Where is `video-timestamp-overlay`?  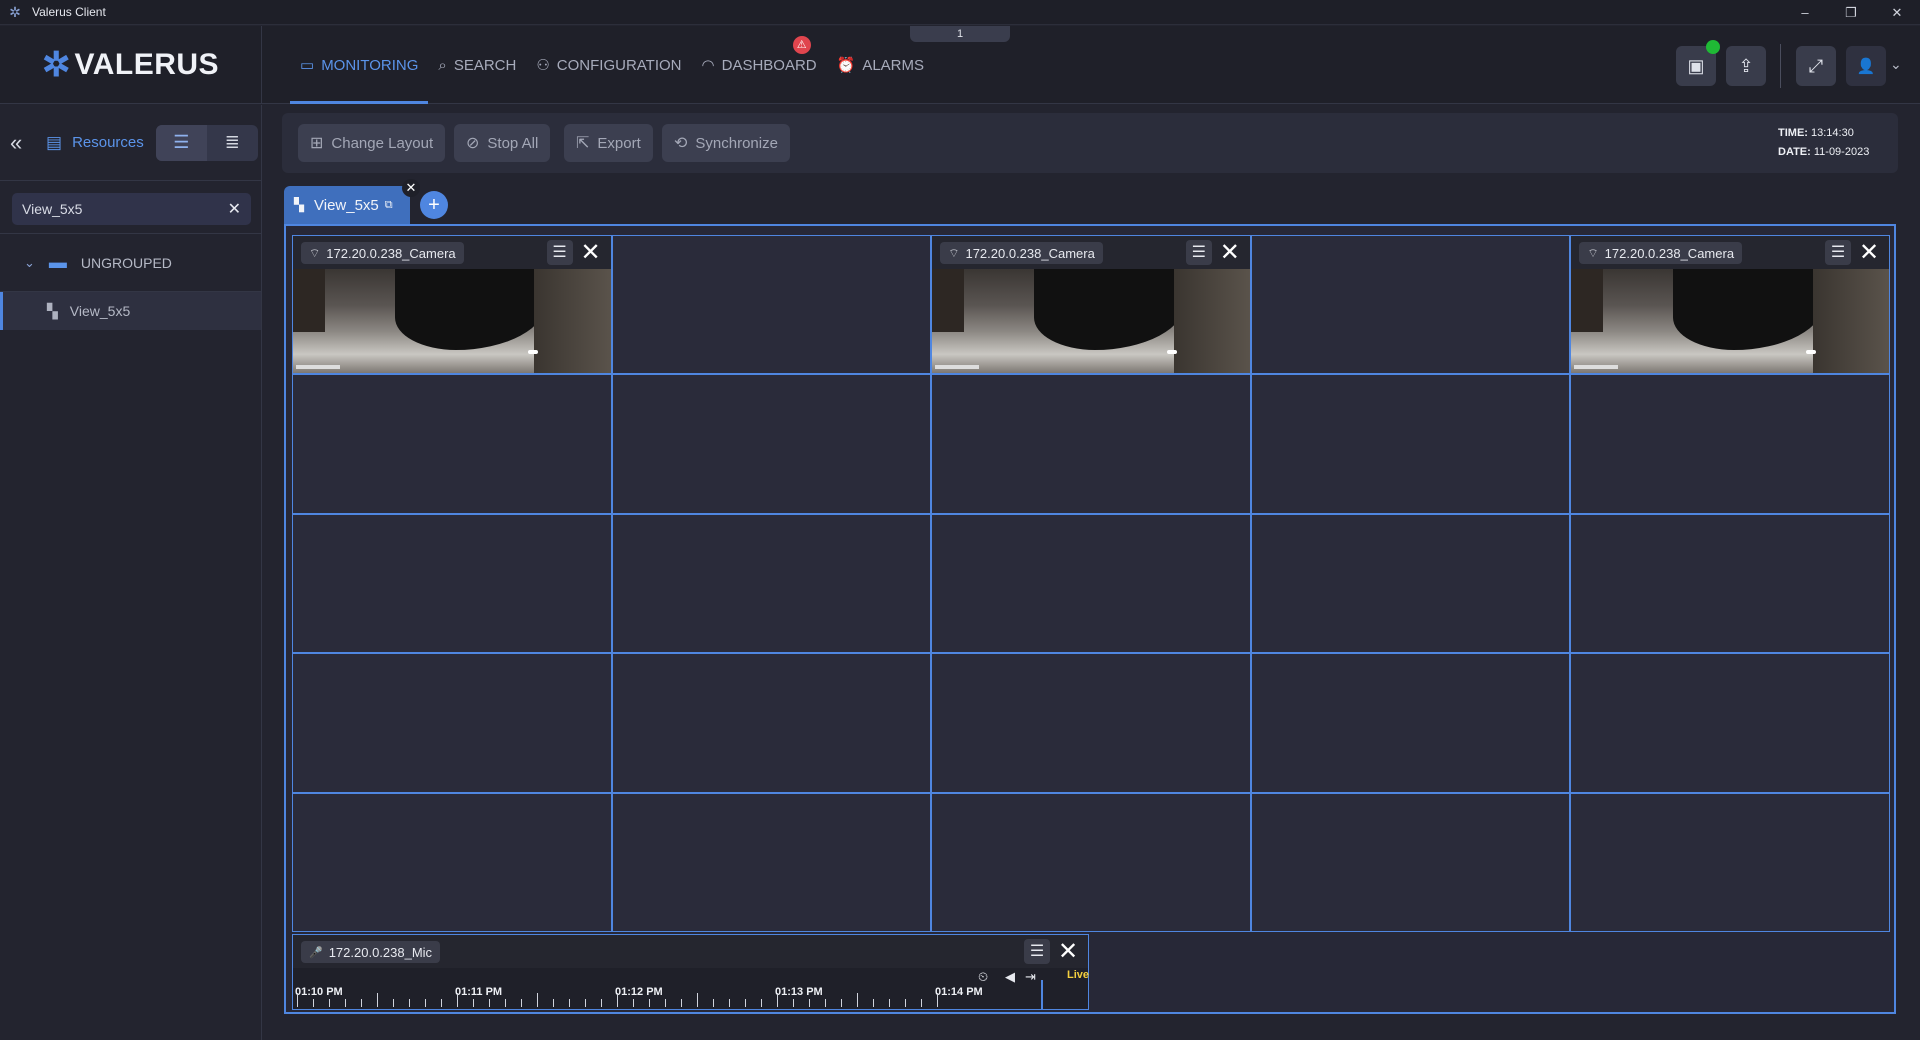
video-timestamp-overlay is located at coordinates (318, 367).